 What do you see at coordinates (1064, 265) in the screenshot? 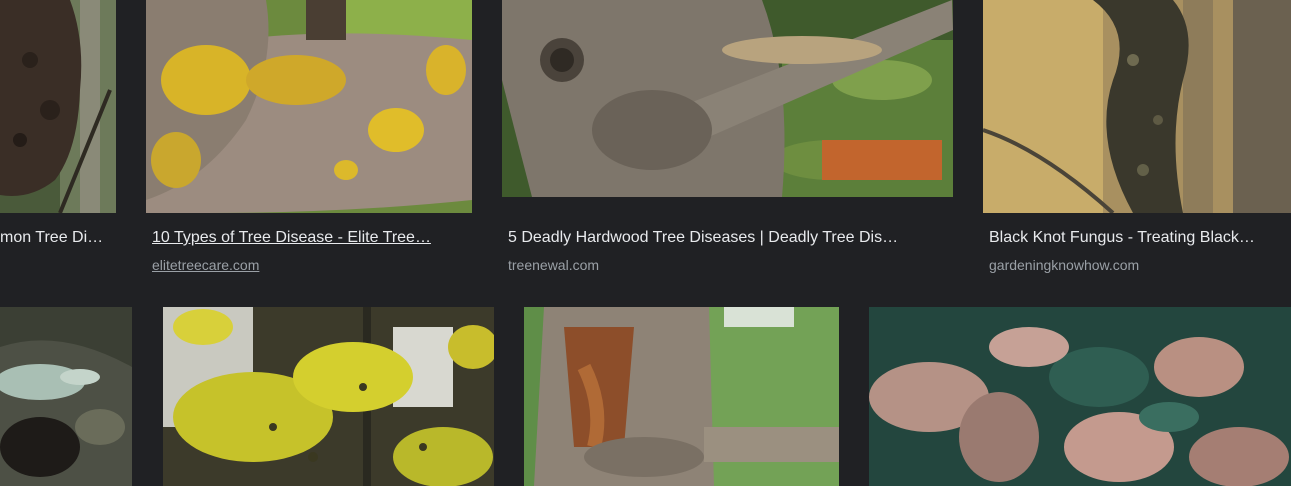
I see `result-source: gardeningknowhow.com` at bounding box center [1064, 265].